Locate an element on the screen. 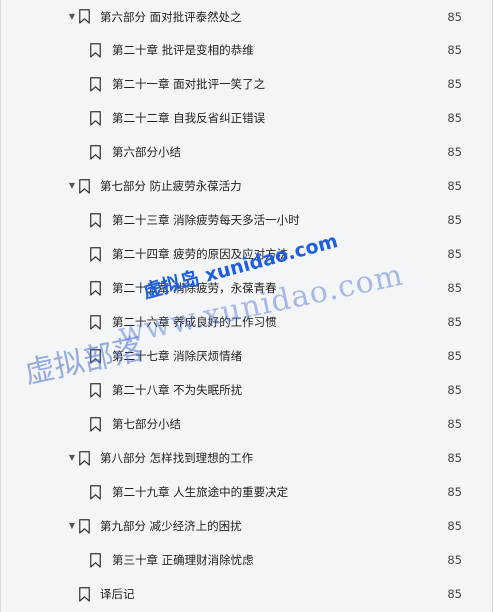  bookmark-chapter-item: 第二十一章 面对批评一笑了之 85 is located at coordinates (246, 84).